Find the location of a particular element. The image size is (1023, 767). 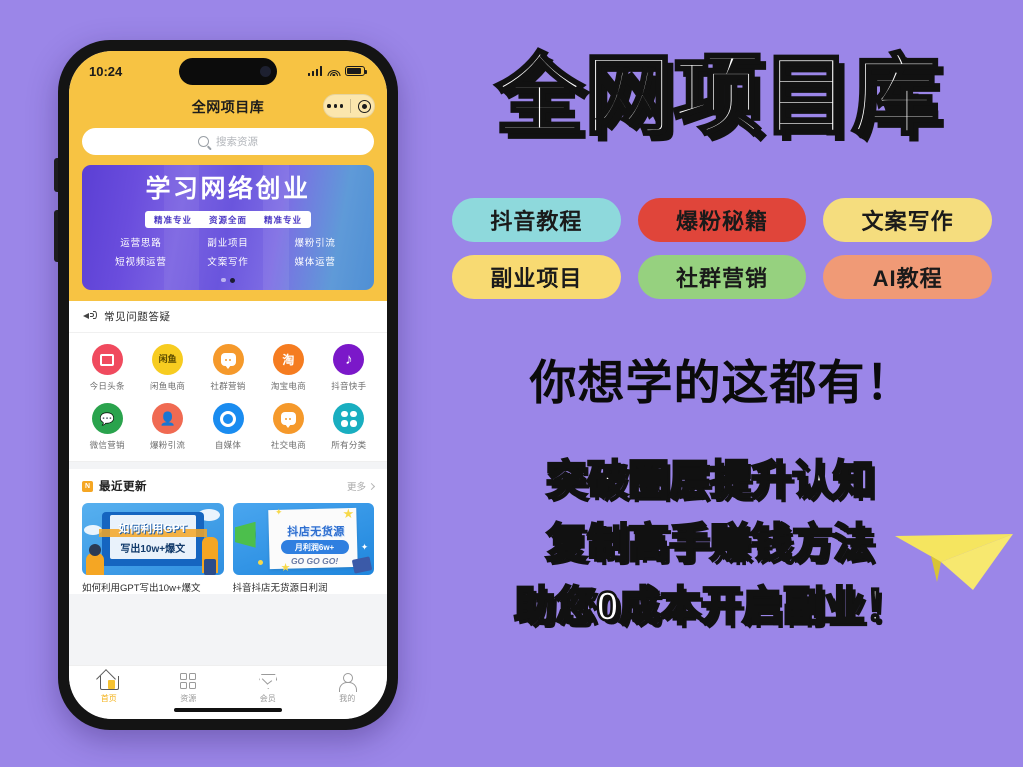

bottom-tab-bar: 首页 资源 会员 我的 is located at coordinates (228, 692).